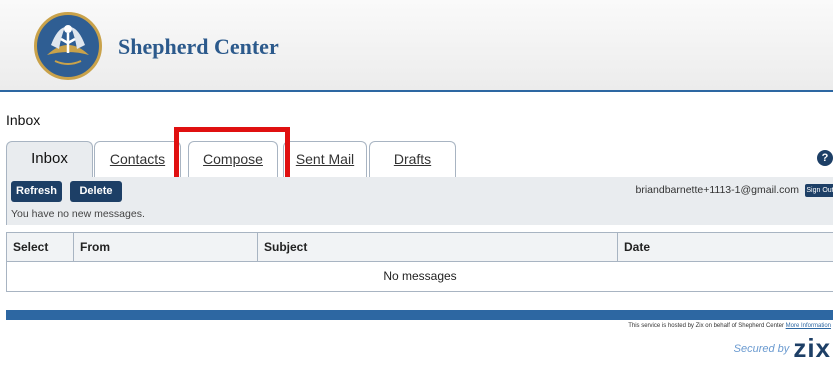 The image size is (833, 366). I want to click on refresh-button: Refresh, so click(36, 191).